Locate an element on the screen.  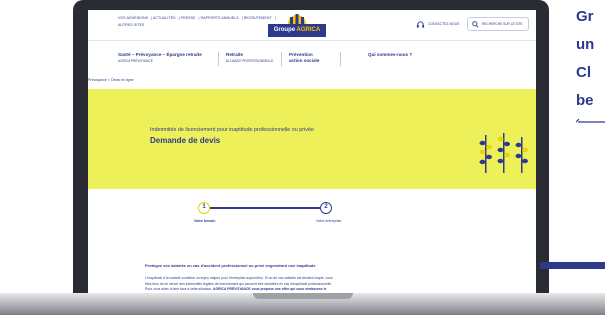
promo-heading: Gr un Cl be is located at coordinates (585, 59).